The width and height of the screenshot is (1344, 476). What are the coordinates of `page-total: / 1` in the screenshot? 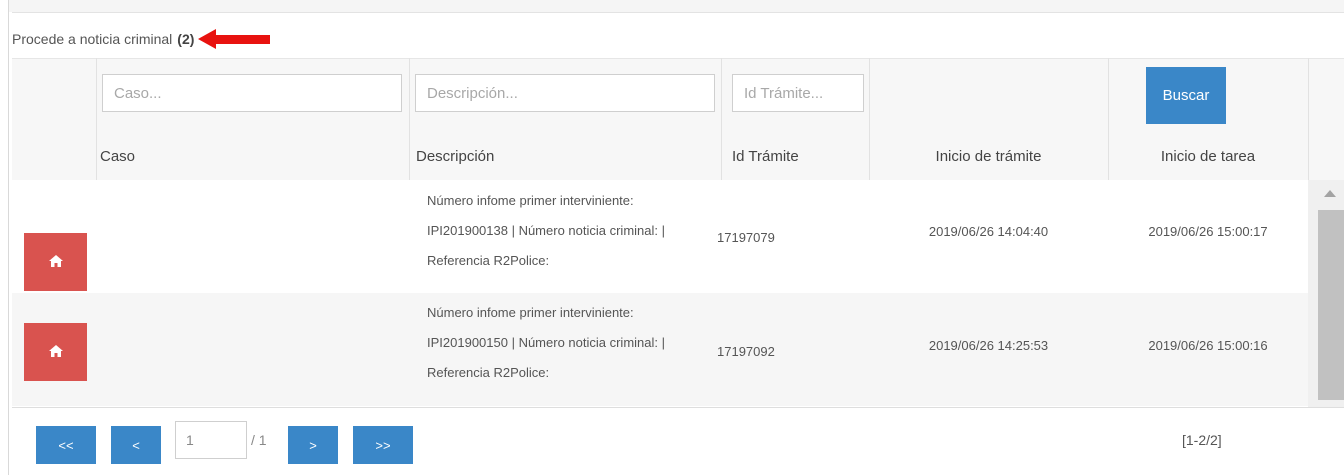 It's located at (259, 440).